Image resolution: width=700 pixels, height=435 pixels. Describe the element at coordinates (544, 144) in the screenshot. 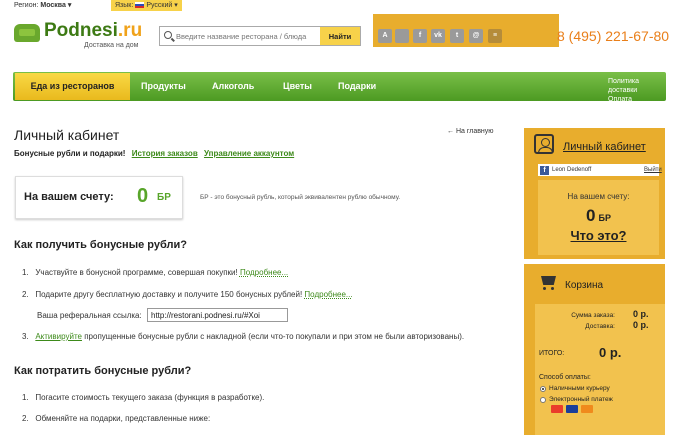

I see `user-icon` at that location.